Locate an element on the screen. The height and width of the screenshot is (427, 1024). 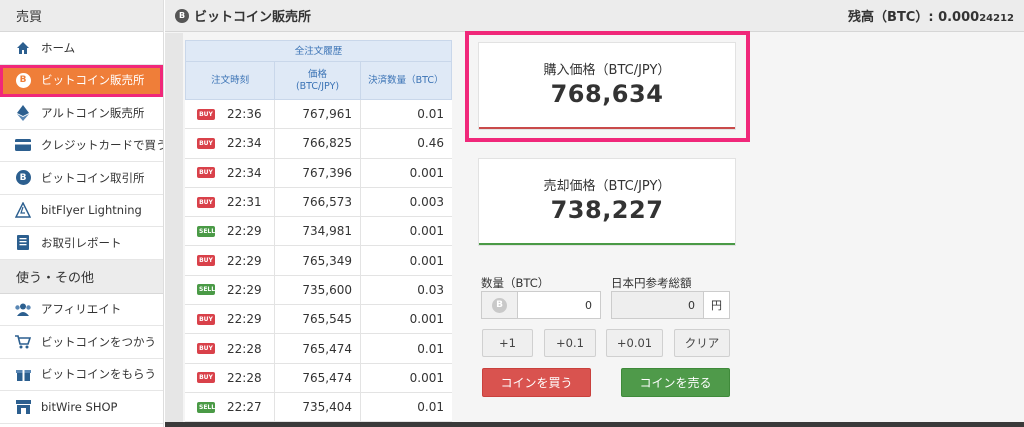
quantity-input is located at coordinates (559, 305).